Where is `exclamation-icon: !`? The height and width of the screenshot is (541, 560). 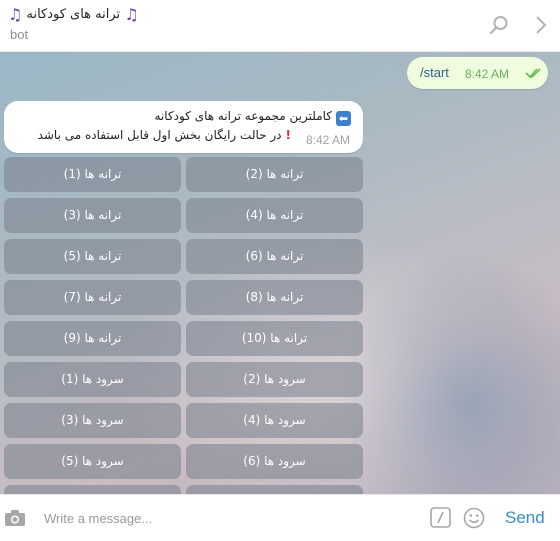
exclamation-icon: ! is located at coordinates (288, 135).